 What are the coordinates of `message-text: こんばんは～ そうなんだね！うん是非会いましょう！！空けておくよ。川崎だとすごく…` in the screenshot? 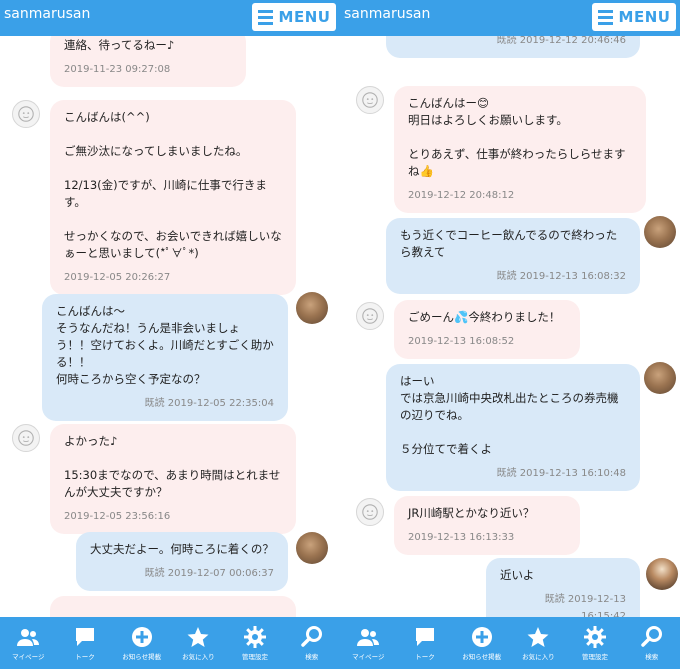 It's located at (165, 345).